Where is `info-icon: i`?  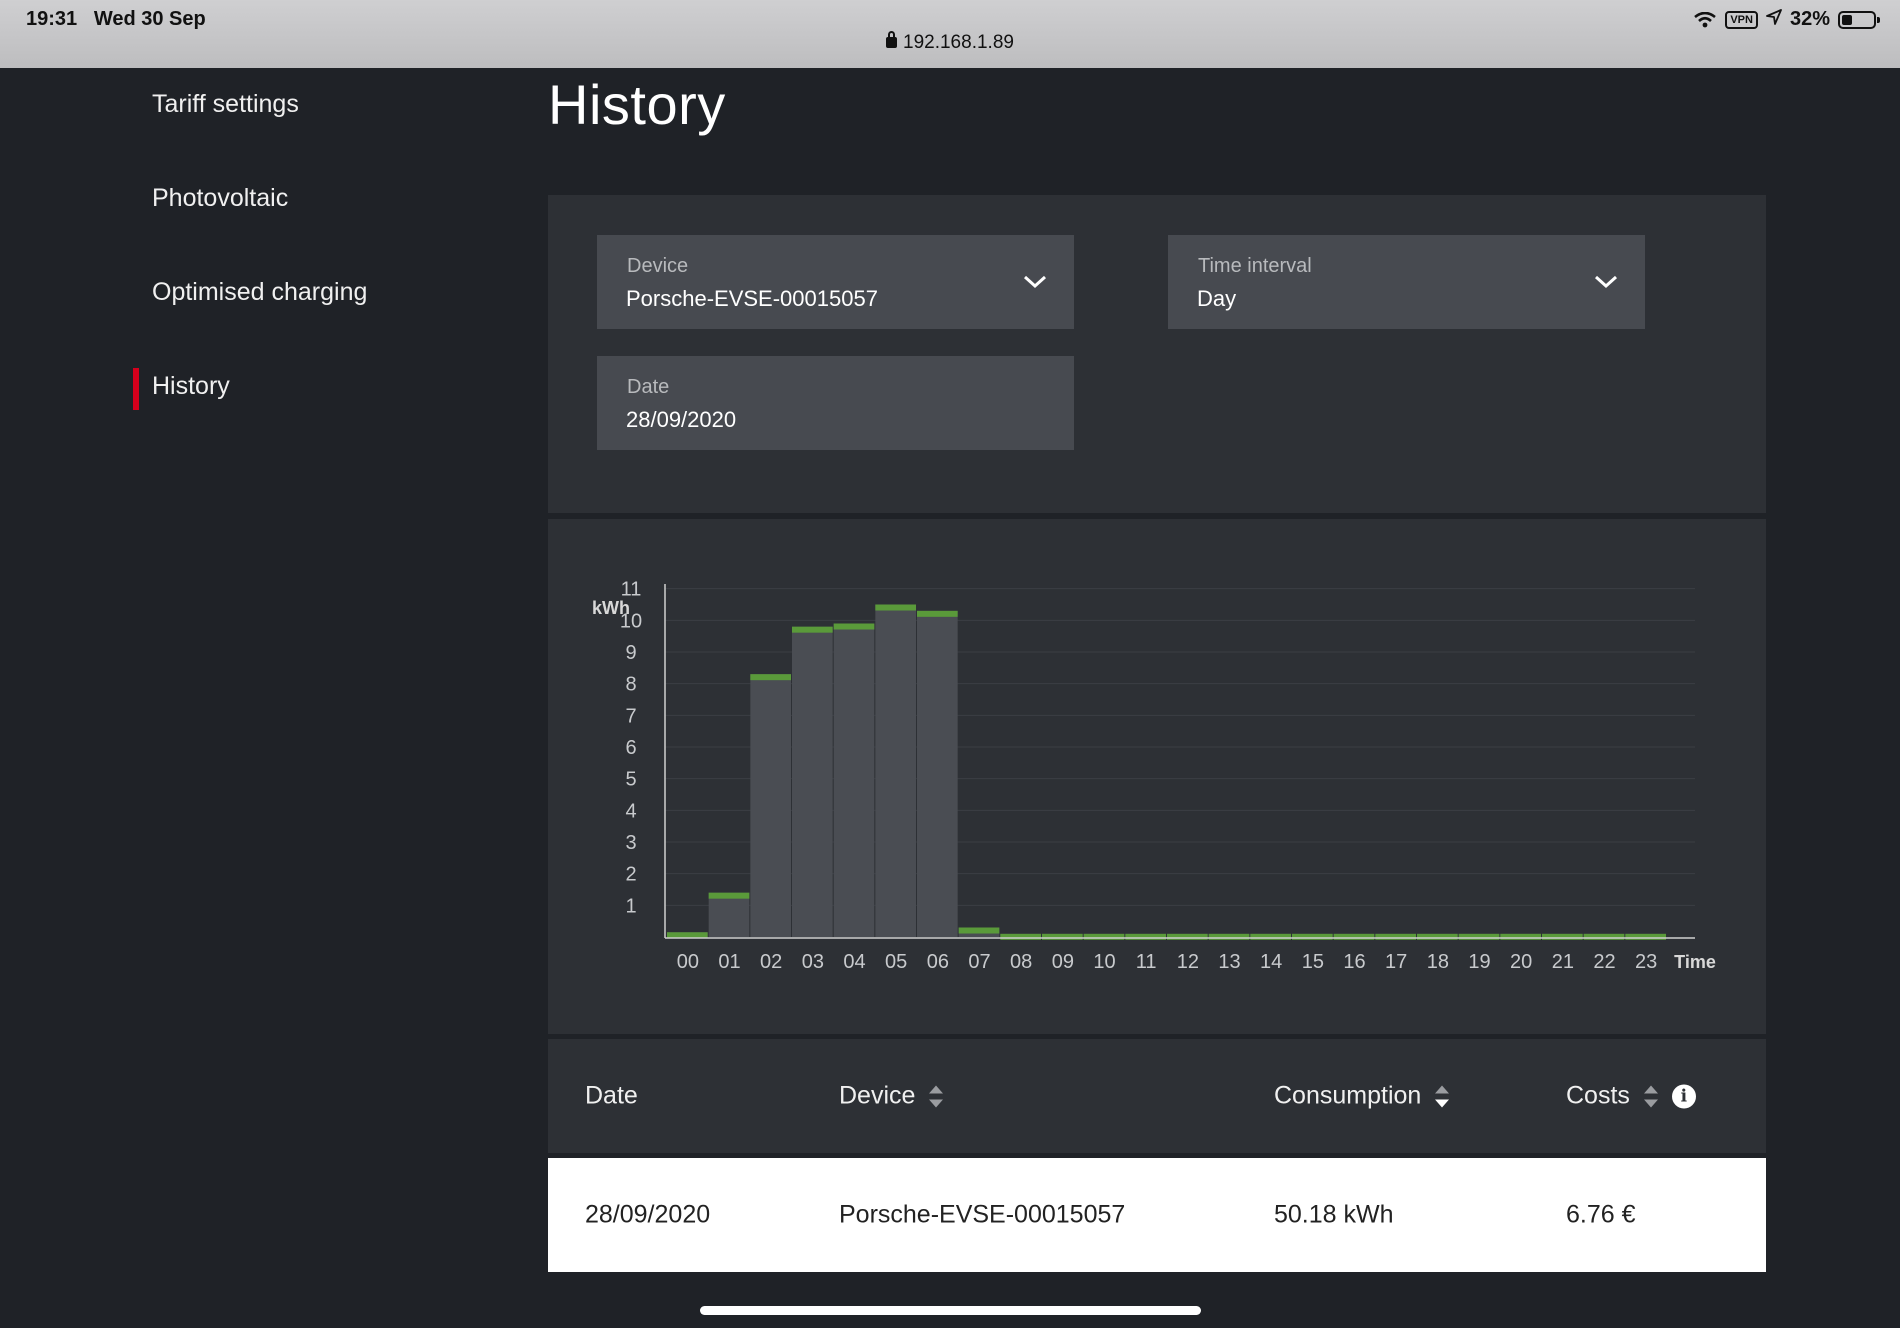
info-icon: i is located at coordinates (1683, 1096).